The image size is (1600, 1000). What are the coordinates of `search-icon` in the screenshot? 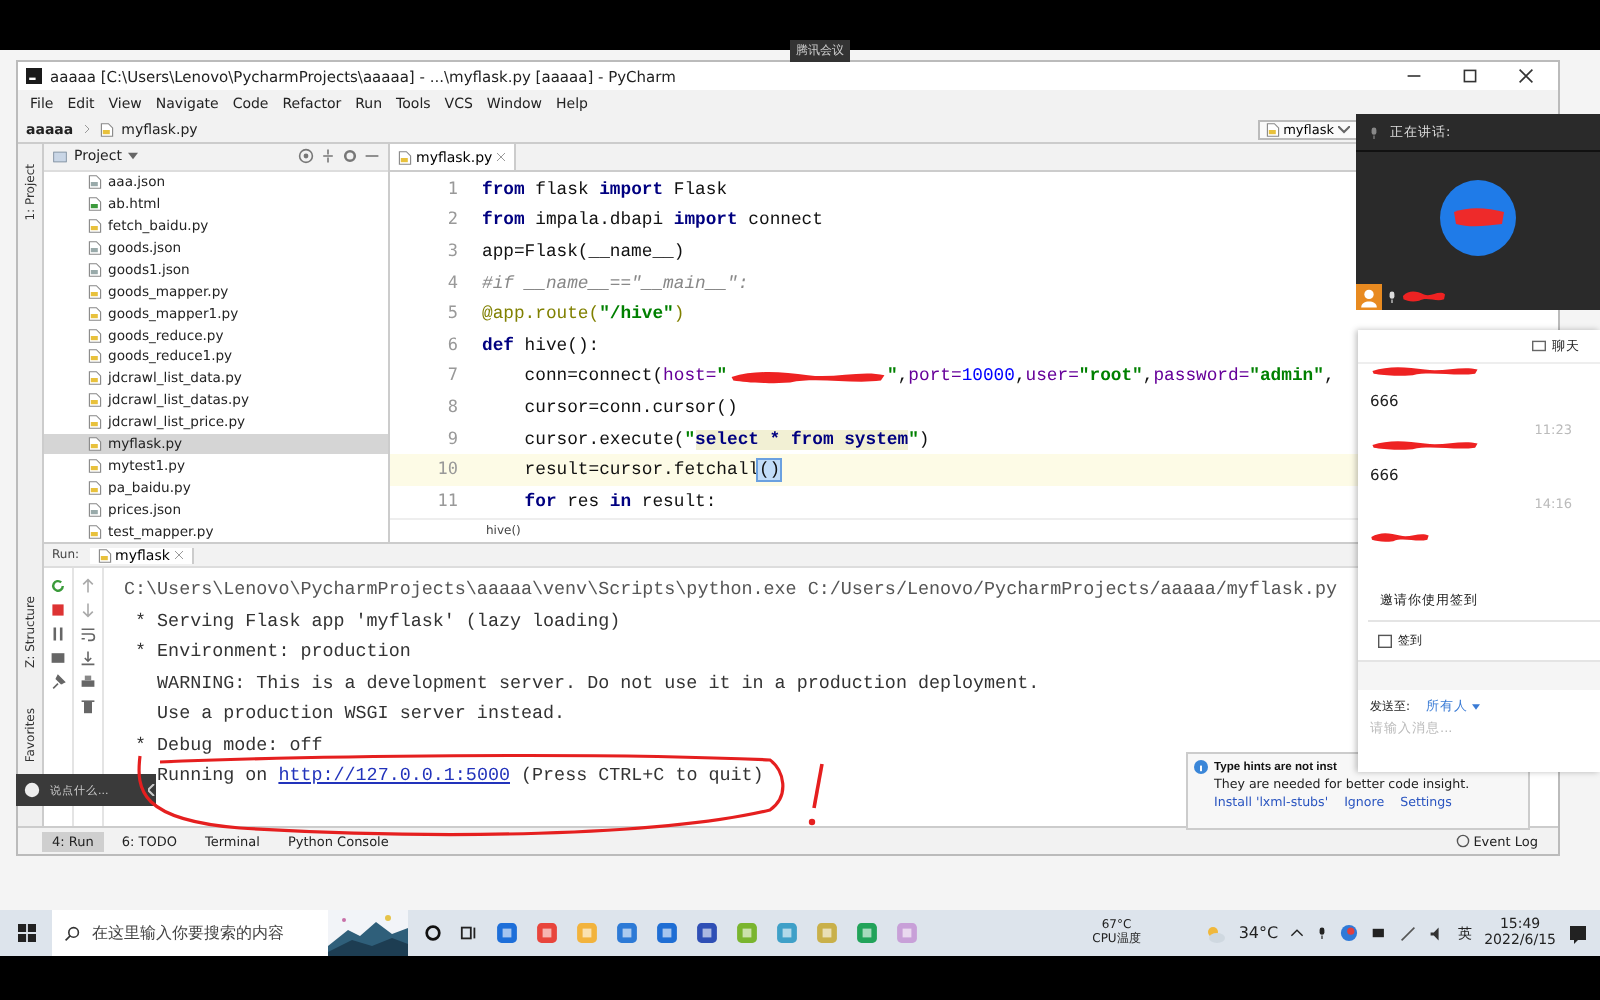 It's located at (72, 933).